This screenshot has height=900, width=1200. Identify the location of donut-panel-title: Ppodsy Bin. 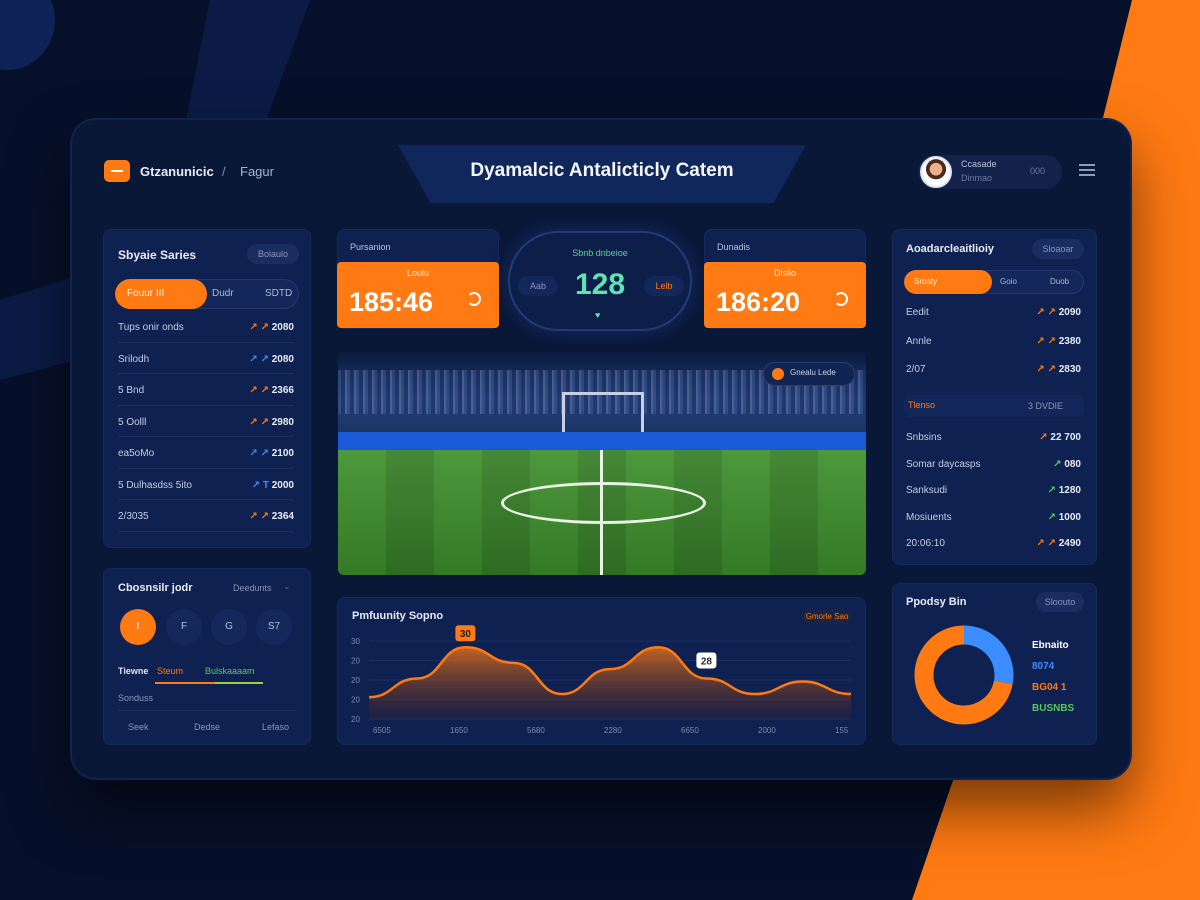
(936, 602).